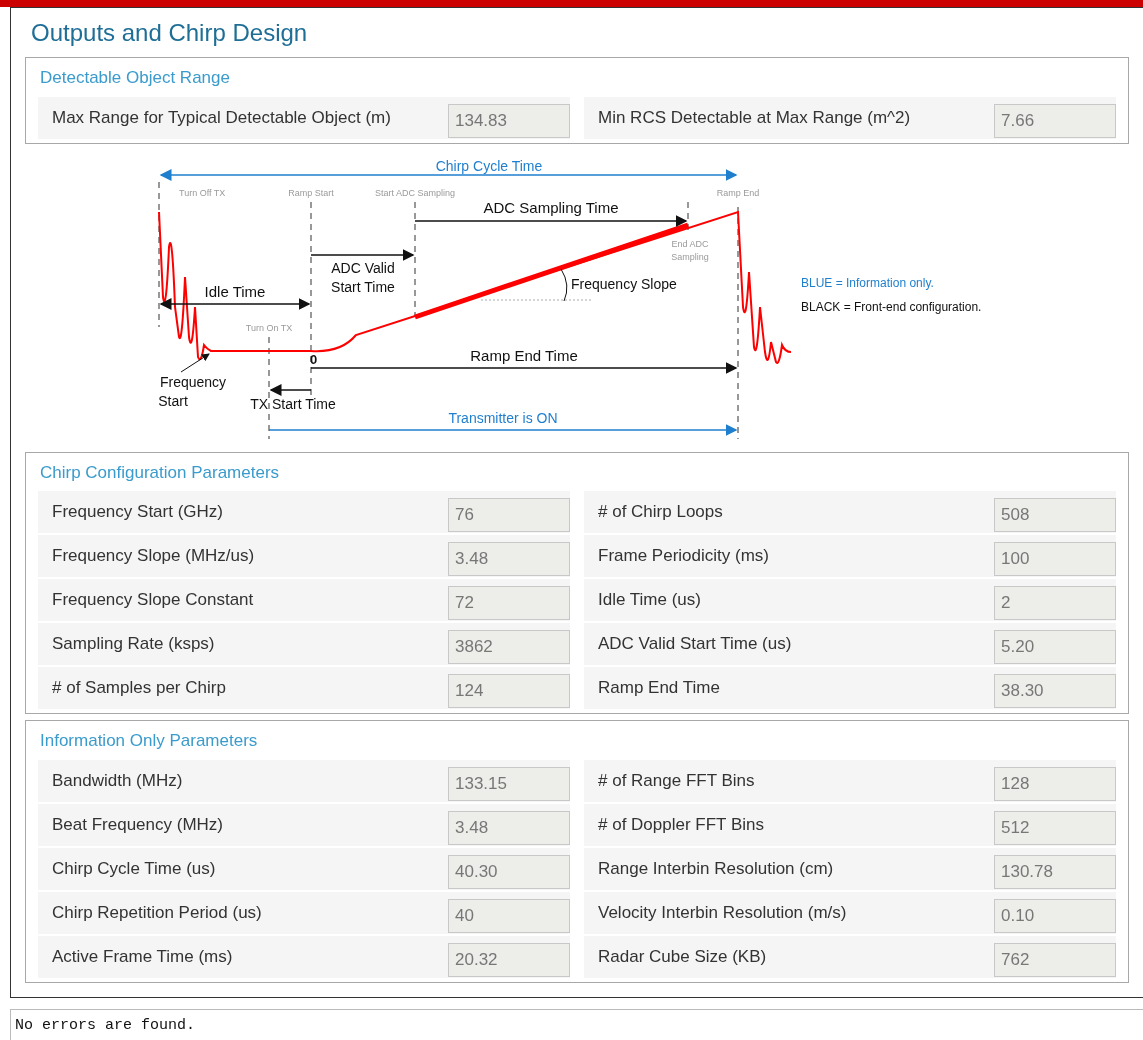 This screenshot has height=1040, width=1143. I want to click on diagram-label: 0, so click(314, 359).